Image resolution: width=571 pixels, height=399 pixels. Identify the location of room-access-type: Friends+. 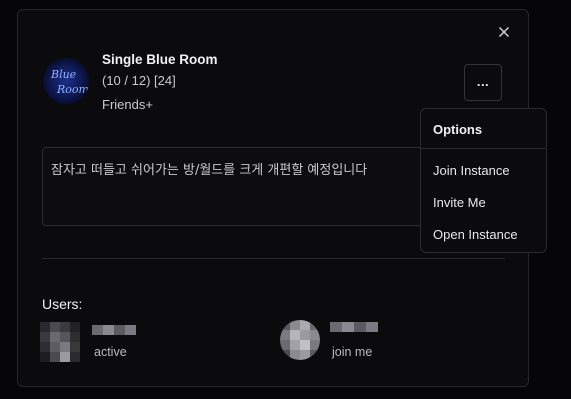
(127, 104).